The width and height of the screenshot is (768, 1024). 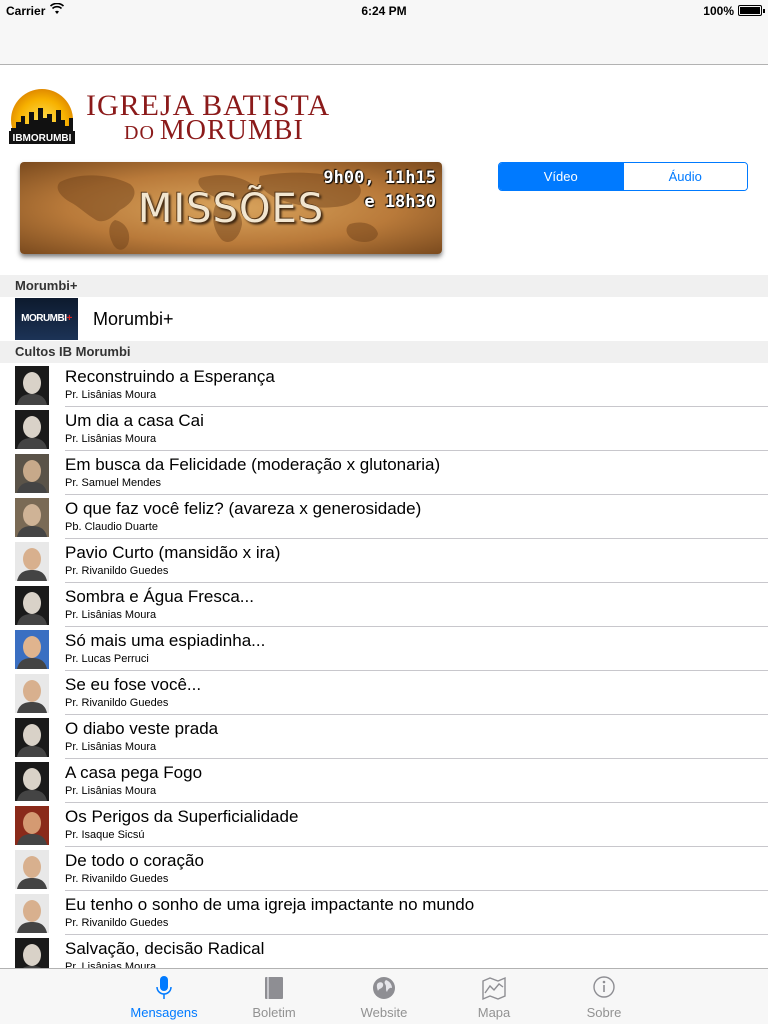 I want to click on church-name-morumbi: MORUMBI, so click(x=231, y=130).